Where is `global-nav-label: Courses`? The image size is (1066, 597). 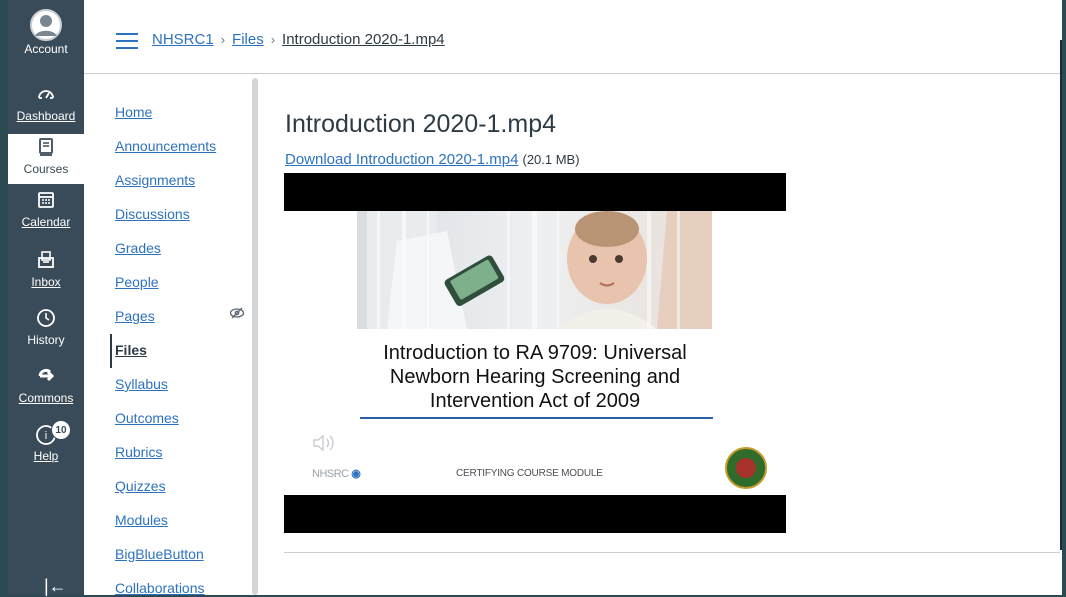 global-nav-label: Courses is located at coordinates (46, 169).